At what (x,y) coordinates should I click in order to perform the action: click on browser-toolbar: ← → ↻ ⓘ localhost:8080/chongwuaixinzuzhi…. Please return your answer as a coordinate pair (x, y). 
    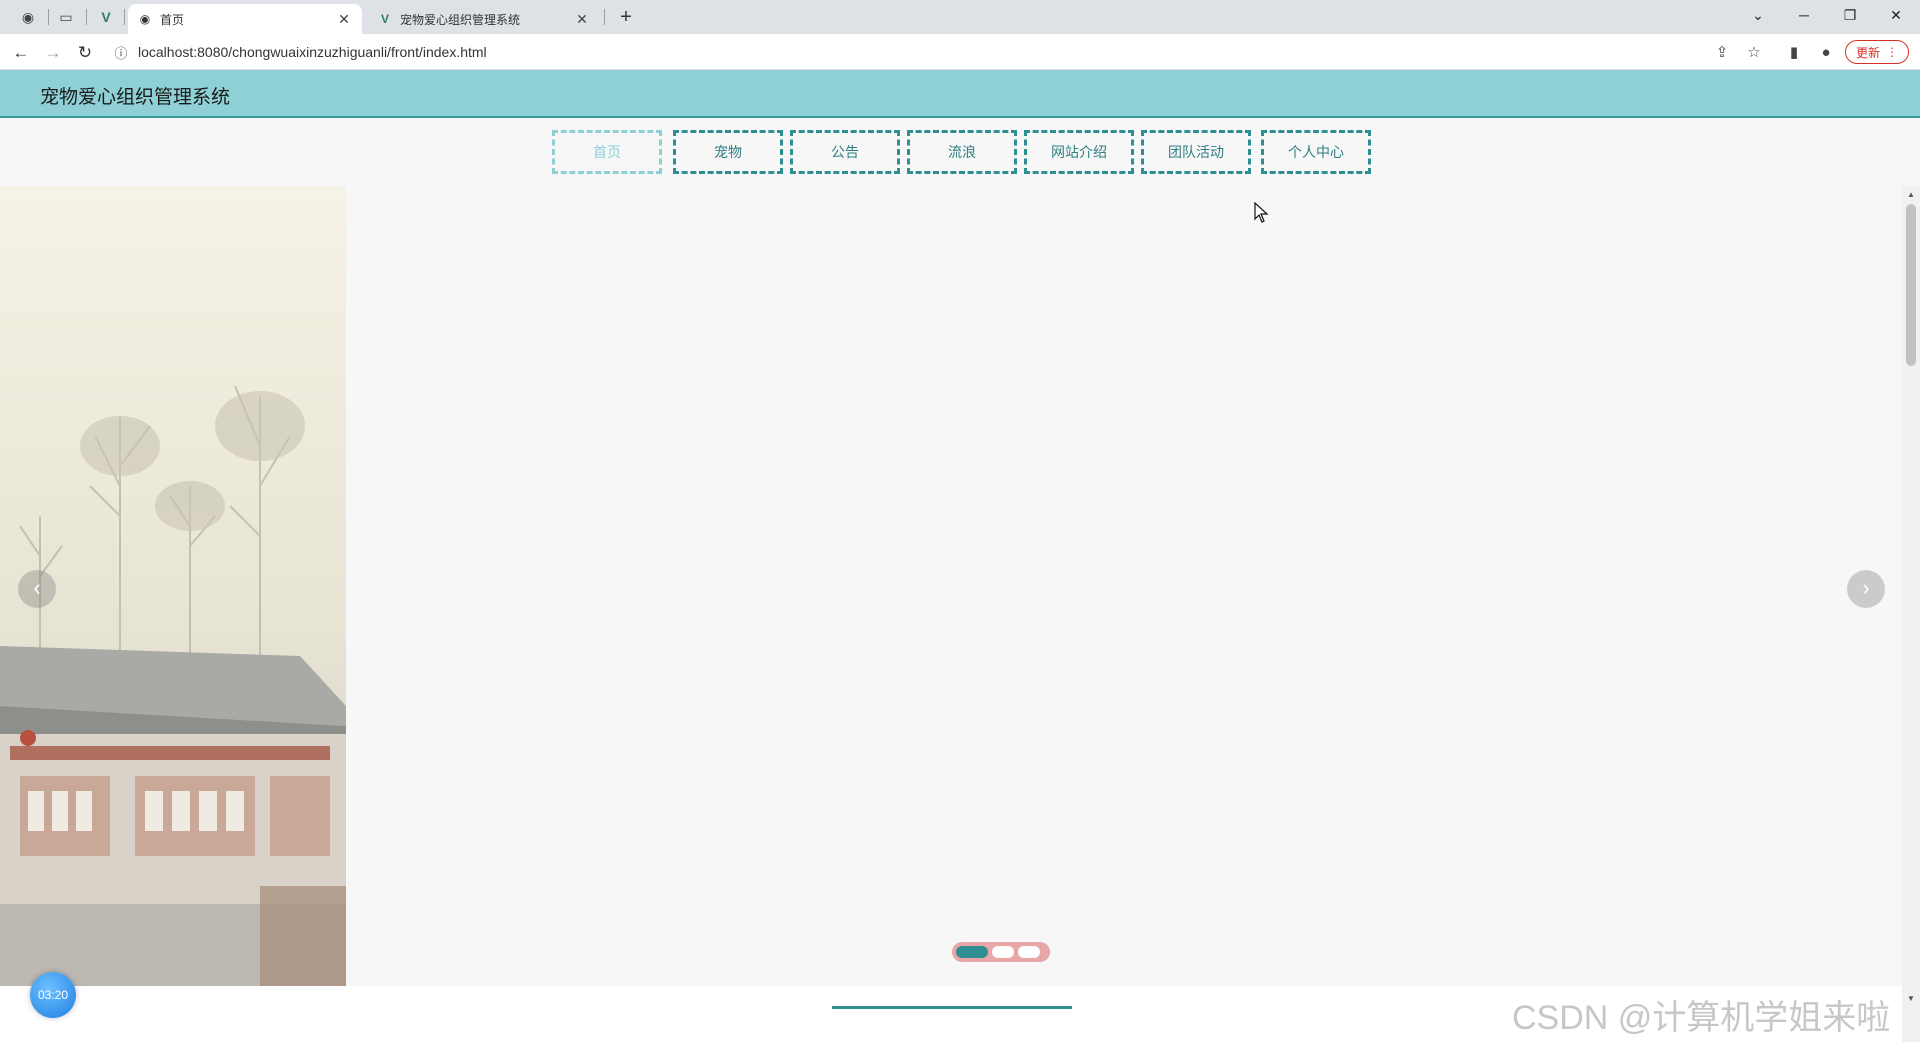
    Looking at the image, I should click on (960, 52).